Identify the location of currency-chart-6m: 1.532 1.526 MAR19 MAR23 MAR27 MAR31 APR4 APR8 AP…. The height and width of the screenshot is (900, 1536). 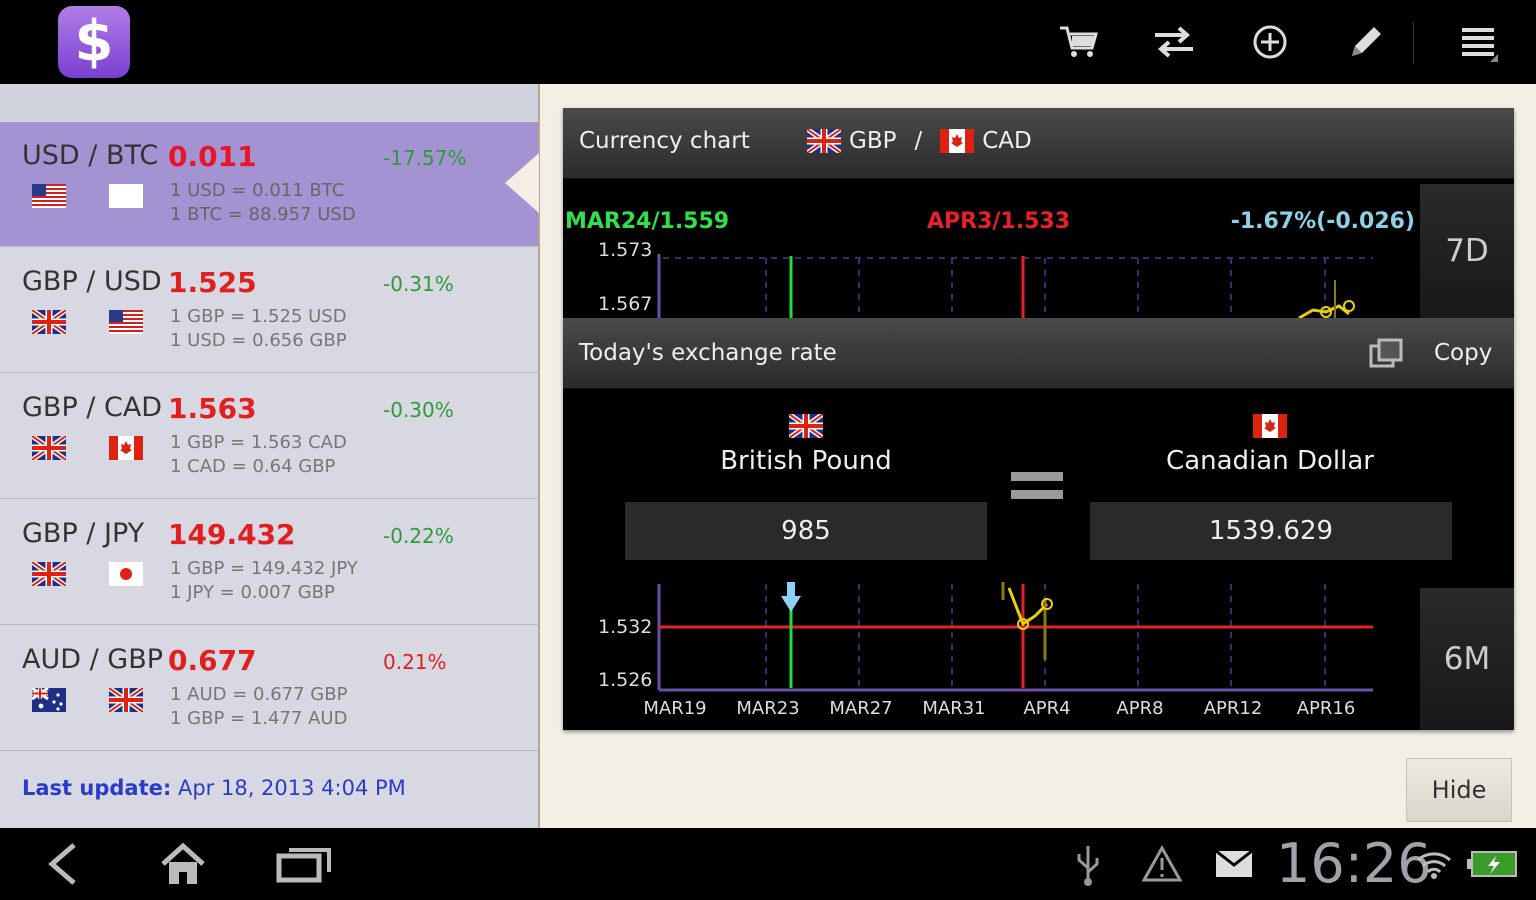
(991, 654).